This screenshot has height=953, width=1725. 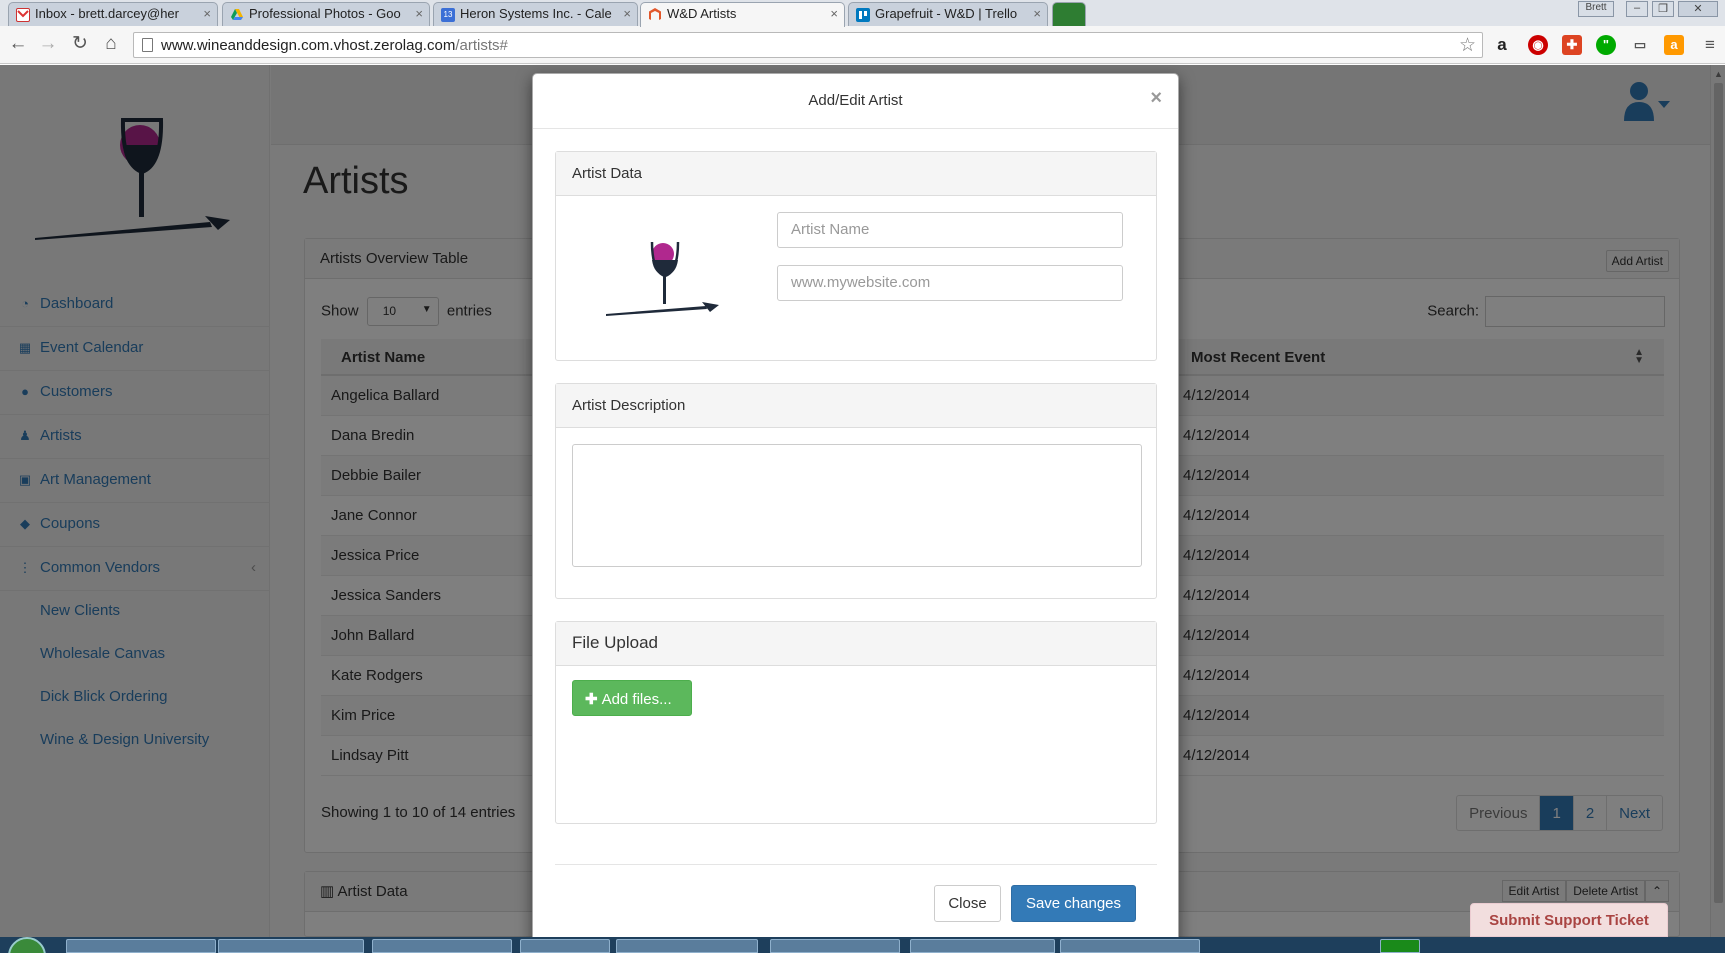 I want to click on bookmark-star-icon: ☆, so click(x=1467, y=45).